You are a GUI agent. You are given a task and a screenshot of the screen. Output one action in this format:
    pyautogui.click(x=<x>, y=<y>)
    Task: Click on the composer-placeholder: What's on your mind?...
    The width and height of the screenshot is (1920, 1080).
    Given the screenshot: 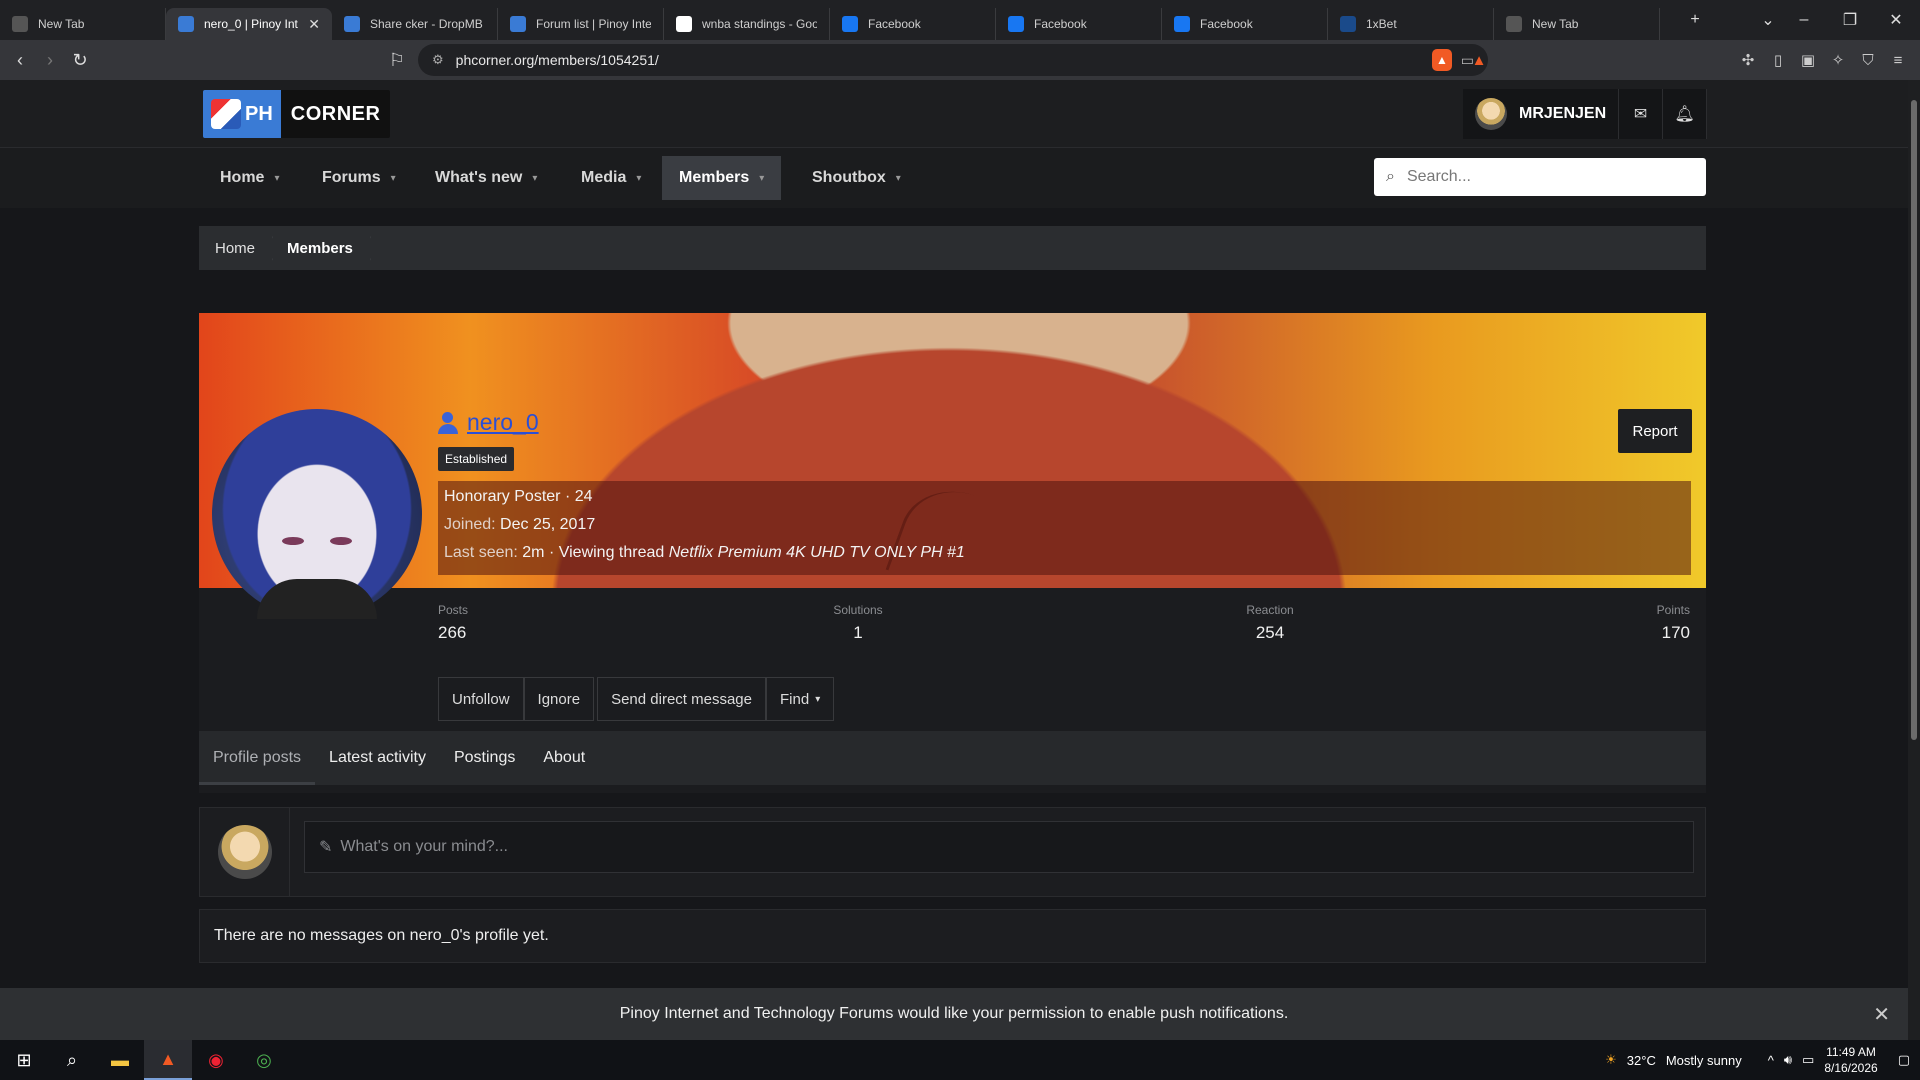 What is the action you would take?
    pyautogui.click(x=424, y=846)
    